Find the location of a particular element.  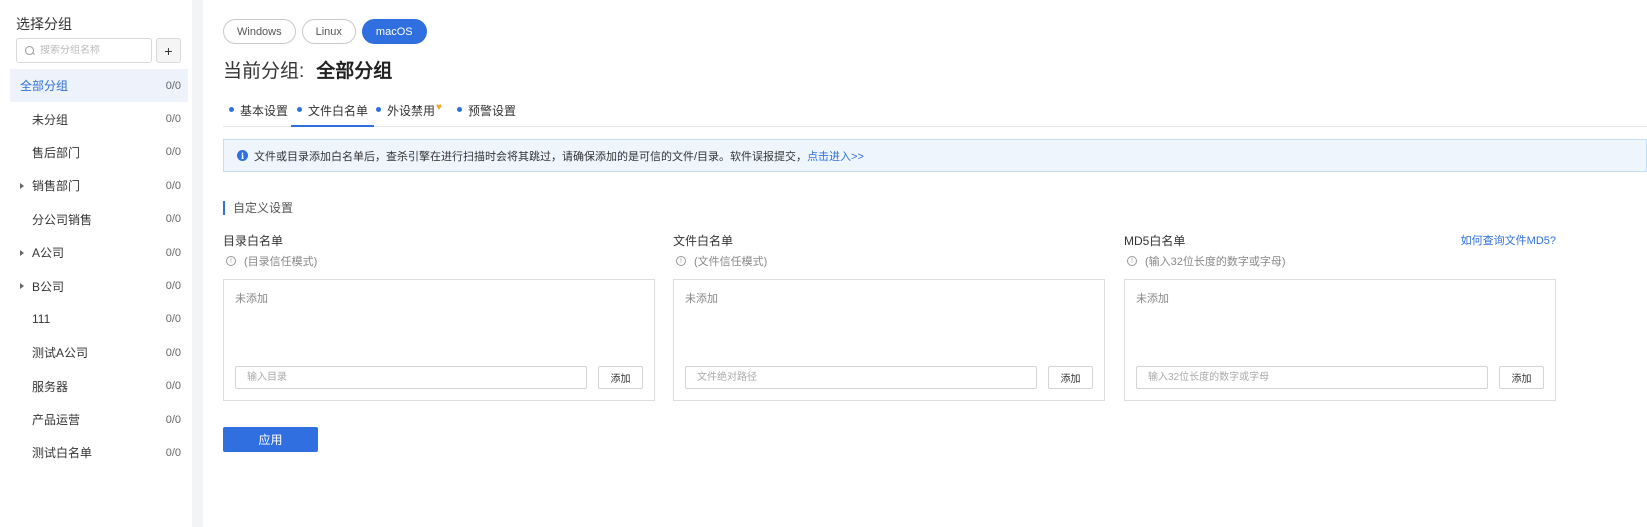

md5-help-link: 如何查询文件MD5? is located at coordinates (1508, 240).